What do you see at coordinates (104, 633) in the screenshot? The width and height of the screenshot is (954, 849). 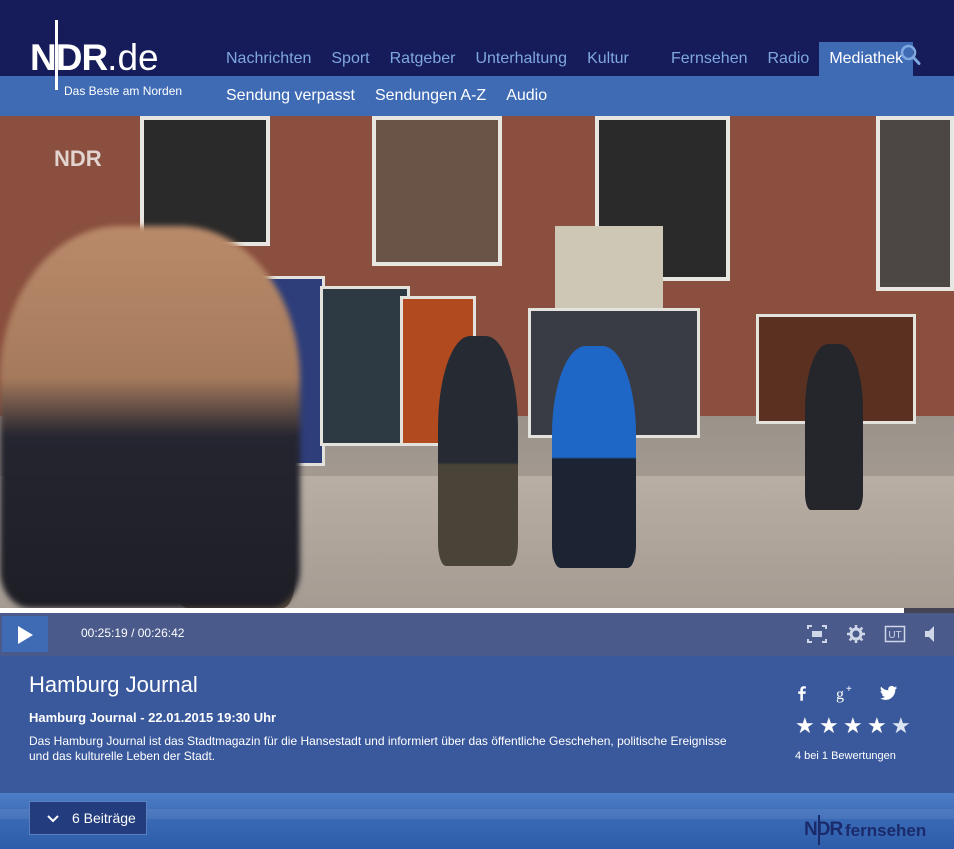 I see `current-time: 00:25:19` at bounding box center [104, 633].